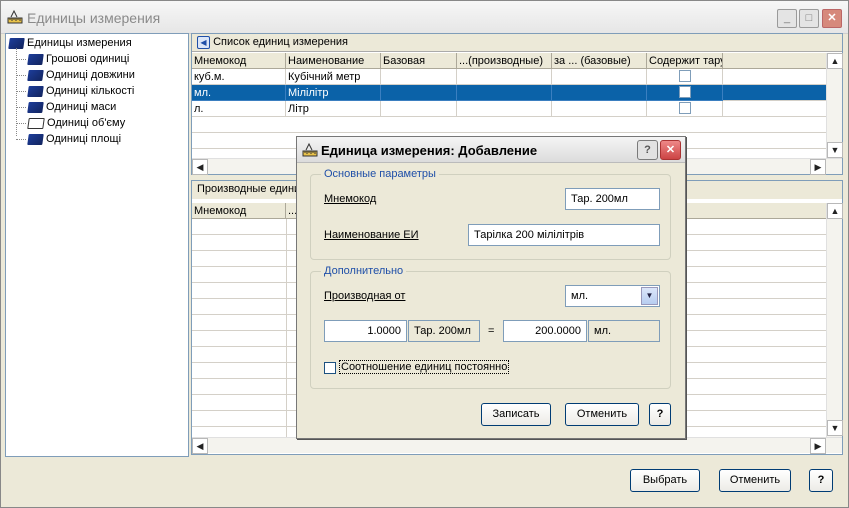  I want to click on table-row-empty, so click(509, 125).